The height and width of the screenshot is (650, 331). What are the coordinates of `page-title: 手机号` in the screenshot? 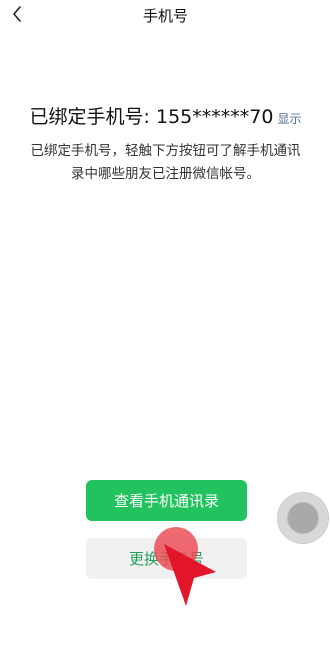 It's located at (165, 16).